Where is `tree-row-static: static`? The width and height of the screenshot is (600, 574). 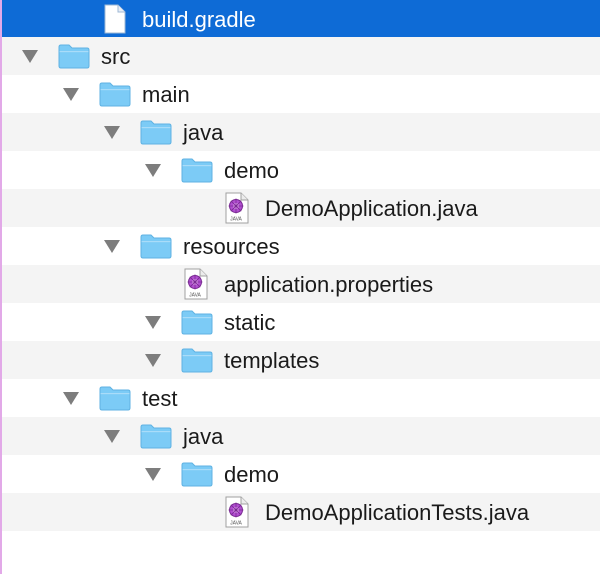 tree-row-static: static is located at coordinates (301, 322).